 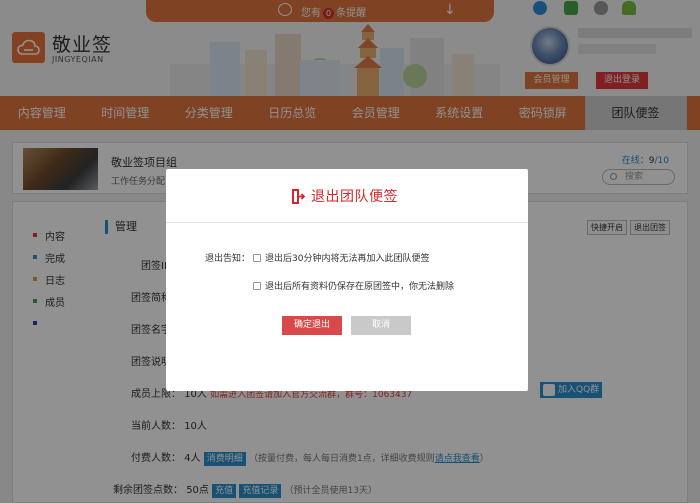 What do you see at coordinates (381, 325) in the screenshot?
I see `cancel-button: 取消` at bounding box center [381, 325].